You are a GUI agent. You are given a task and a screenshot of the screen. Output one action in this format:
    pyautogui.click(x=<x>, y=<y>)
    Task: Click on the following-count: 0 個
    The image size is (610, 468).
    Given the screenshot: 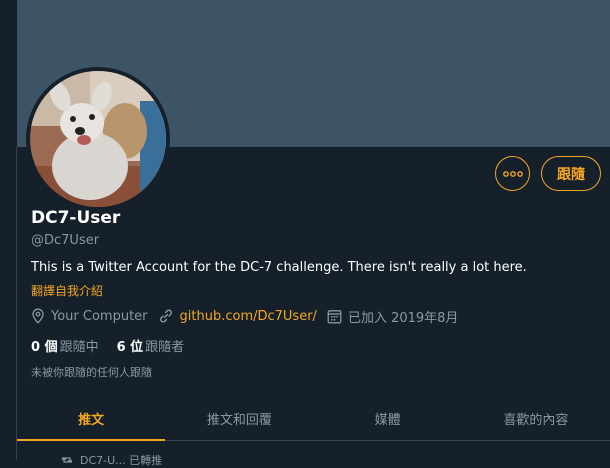 What is the action you would take?
    pyautogui.click(x=44, y=347)
    